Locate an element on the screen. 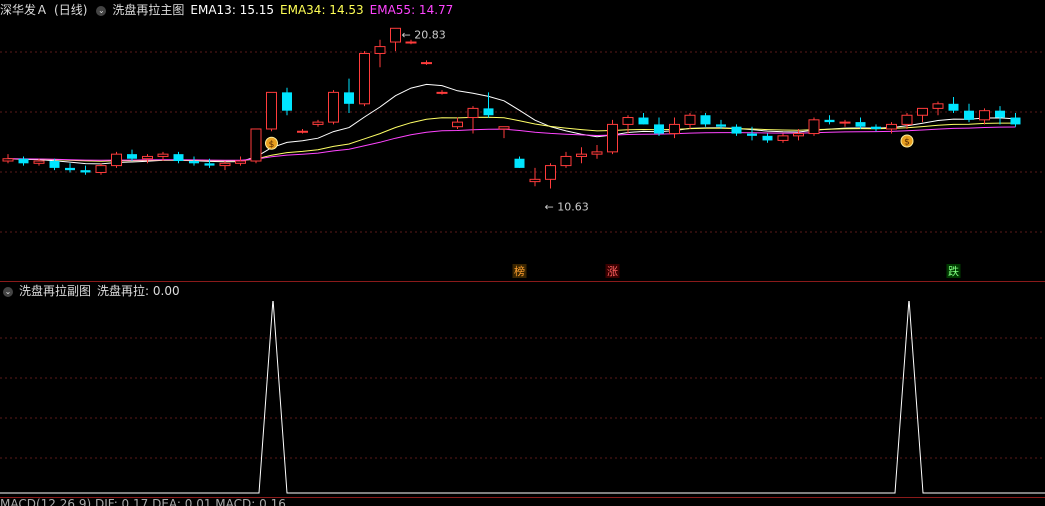  main-indicator-name: 洗盘再拉主图 is located at coordinates (148, 10).